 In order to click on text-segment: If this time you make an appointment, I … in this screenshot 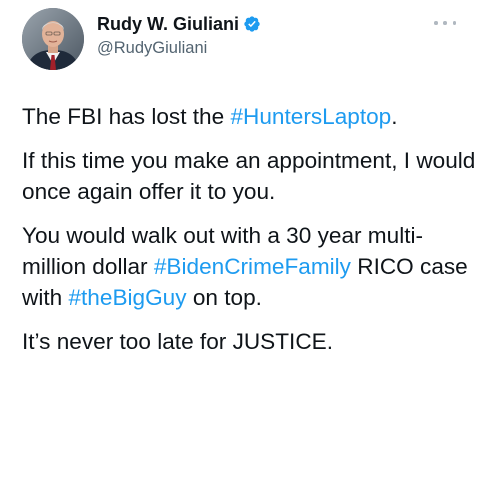, I will do `click(249, 176)`.